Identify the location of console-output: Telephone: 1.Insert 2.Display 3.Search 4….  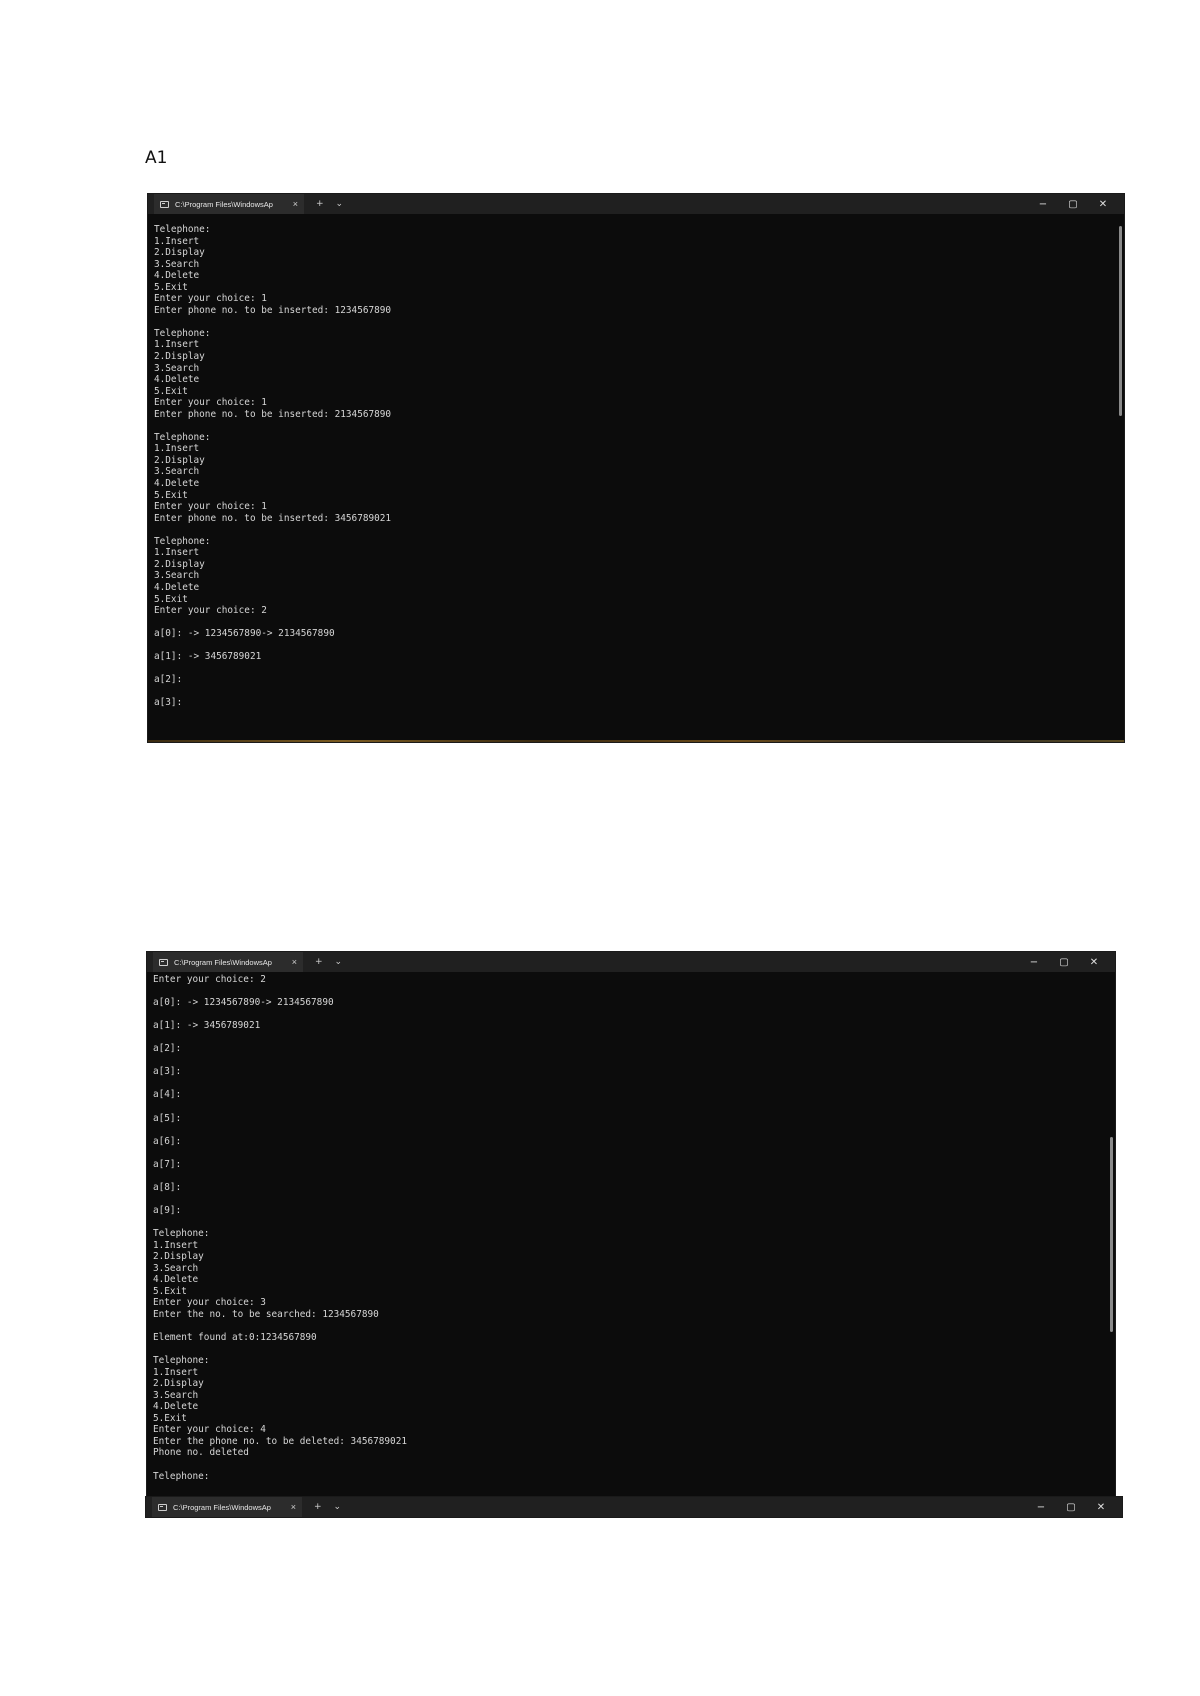
(273, 466).